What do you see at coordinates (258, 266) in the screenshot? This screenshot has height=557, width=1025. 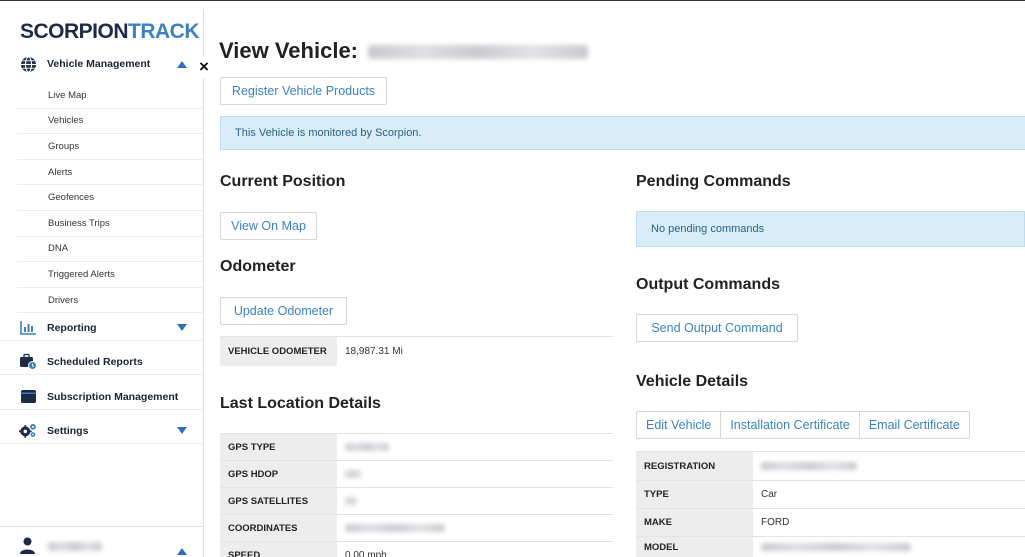 I see `odometer-heading: Odometer` at bounding box center [258, 266].